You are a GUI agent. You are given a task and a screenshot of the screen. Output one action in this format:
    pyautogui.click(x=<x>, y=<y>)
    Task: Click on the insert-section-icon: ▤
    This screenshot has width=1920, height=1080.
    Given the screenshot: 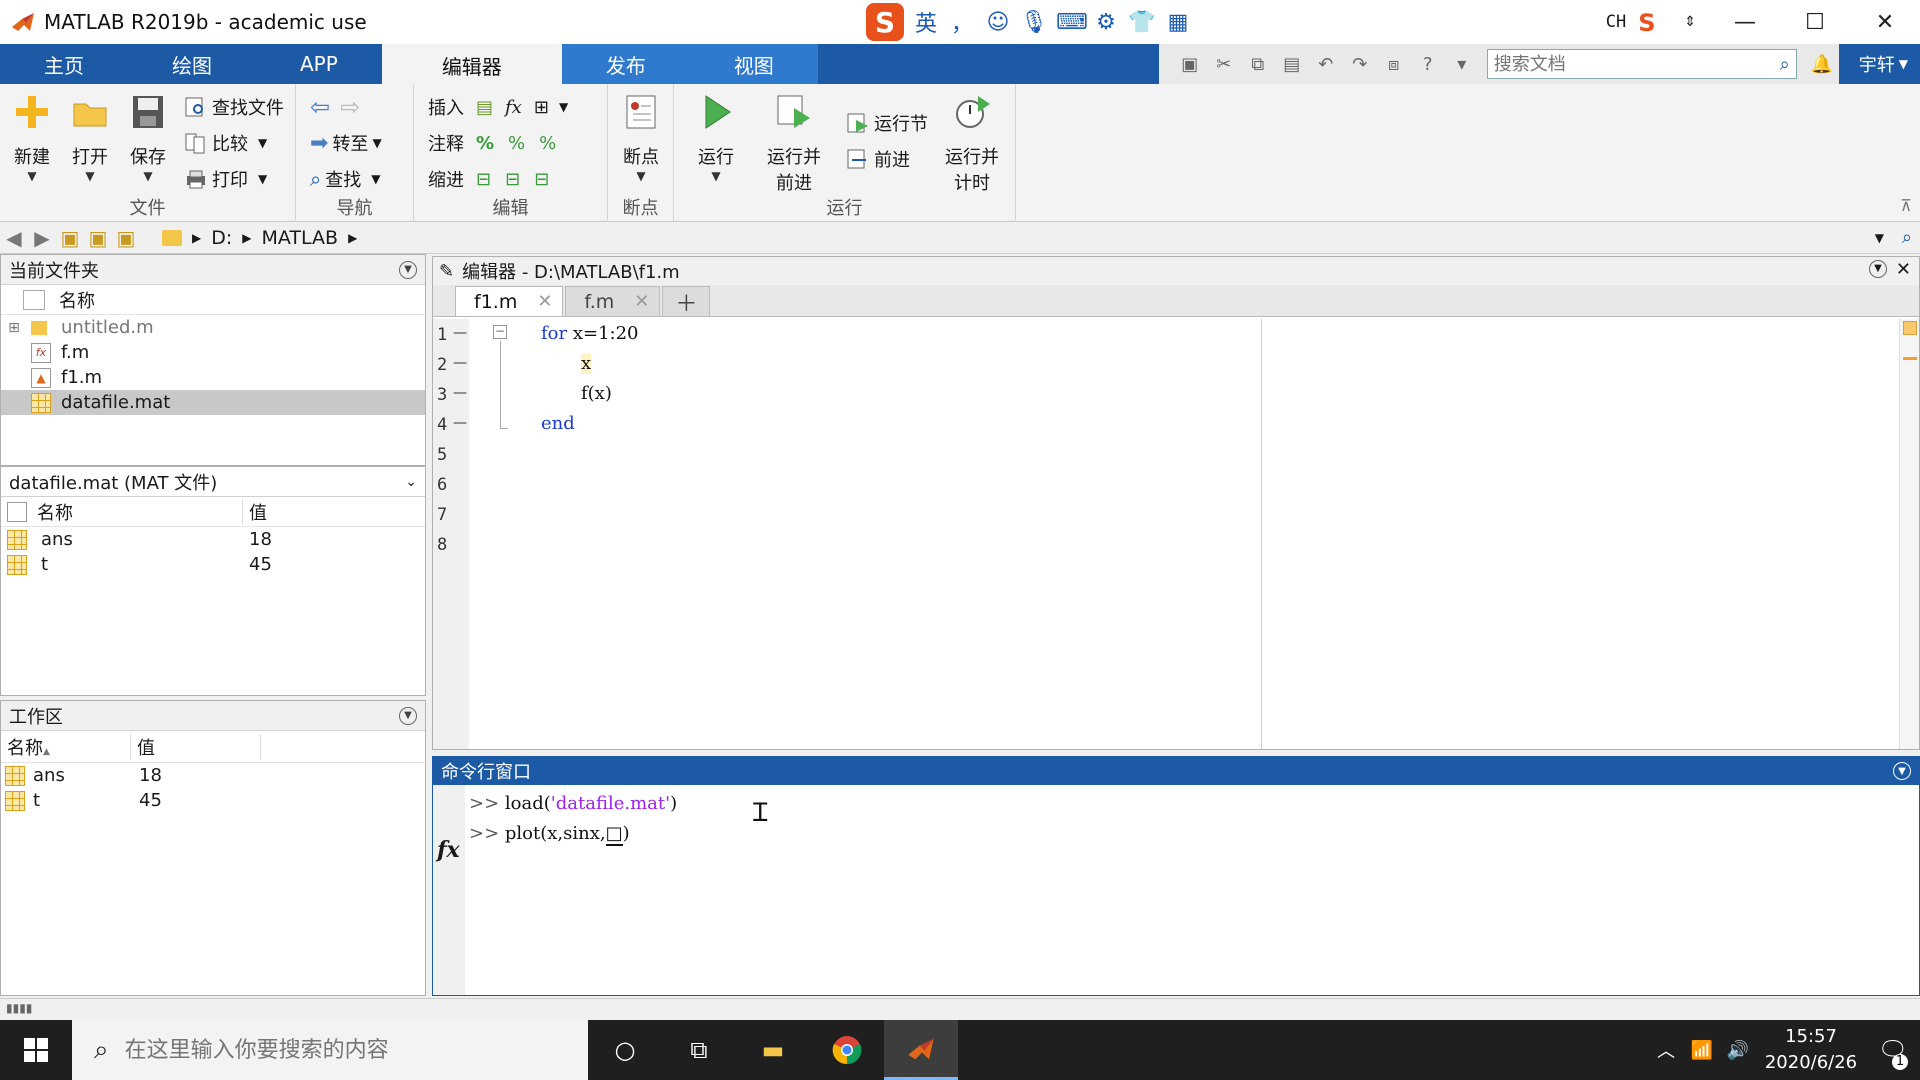 What is the action you would take?
    pyautogui.click(x=484, y=107)
    